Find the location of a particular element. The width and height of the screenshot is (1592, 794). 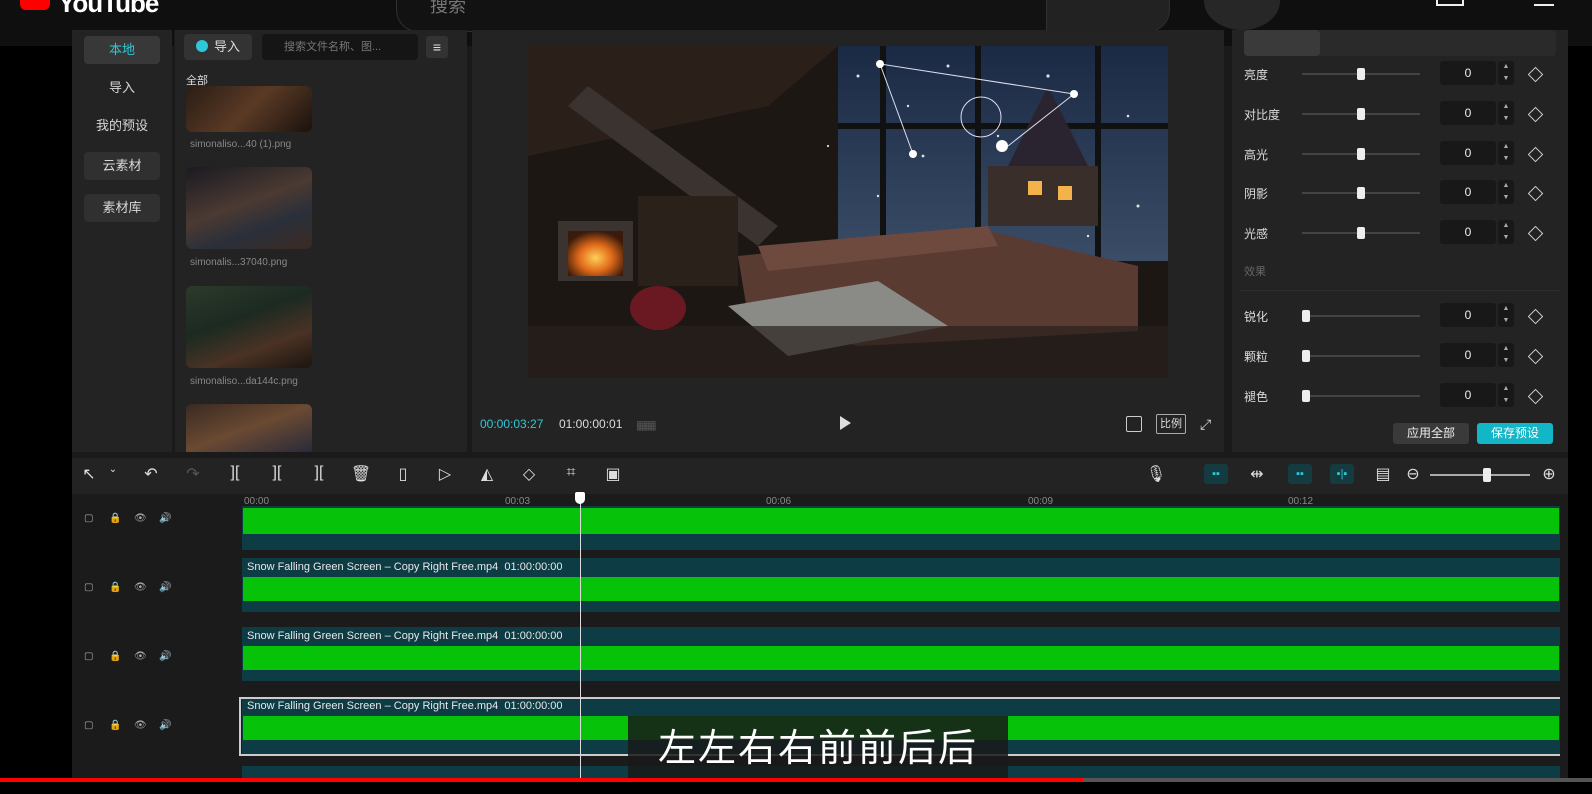

rotate-icon: ◇ is located at coordinates (529, 474).